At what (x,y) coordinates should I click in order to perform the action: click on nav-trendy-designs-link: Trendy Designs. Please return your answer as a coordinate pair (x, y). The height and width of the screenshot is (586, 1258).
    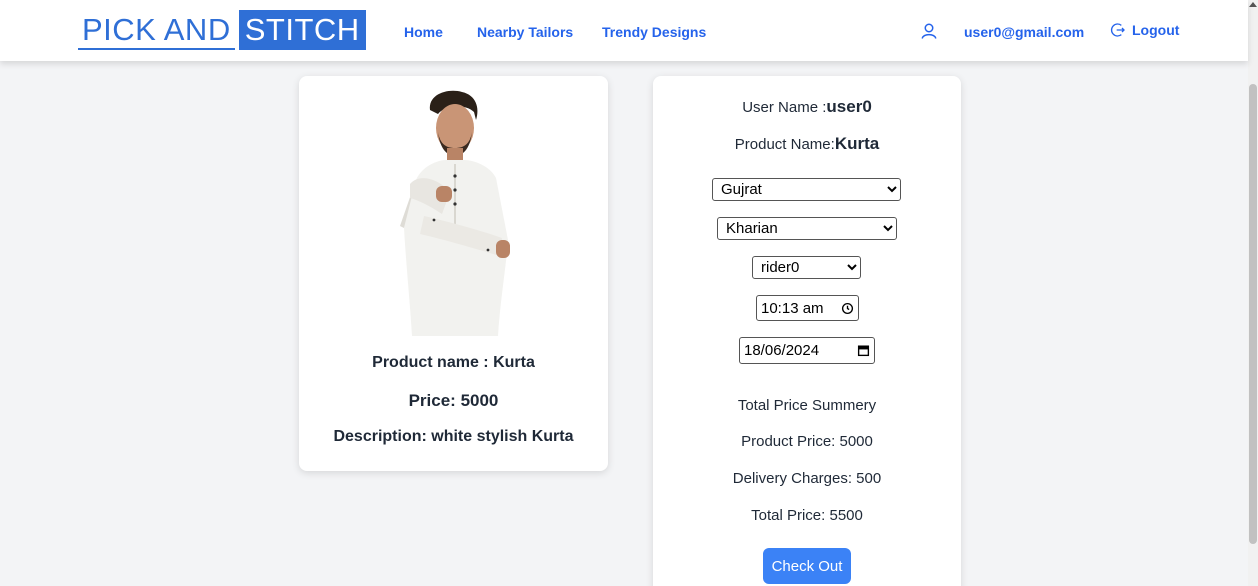
    Looking at the image, I should click on (654, 32).